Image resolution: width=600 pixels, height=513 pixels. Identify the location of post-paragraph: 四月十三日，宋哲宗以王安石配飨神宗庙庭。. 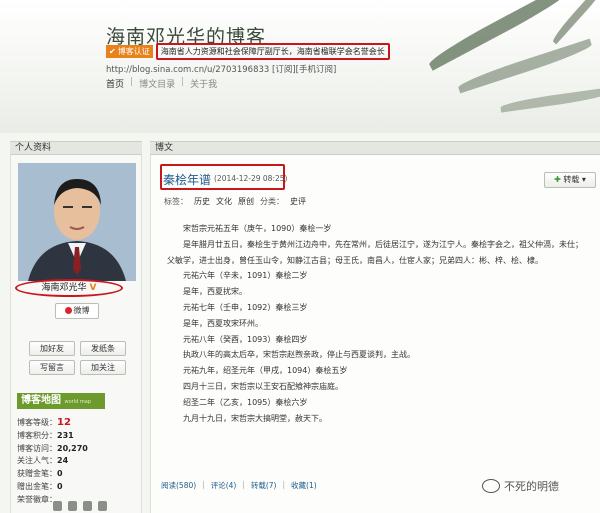
(263, 386).